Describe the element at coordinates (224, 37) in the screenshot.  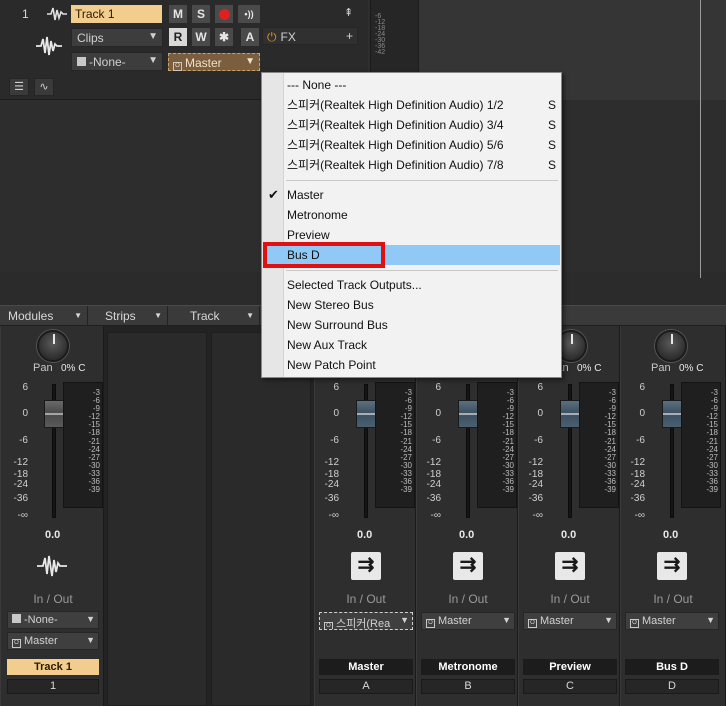
I see `freeze-button: ✱` at that location.